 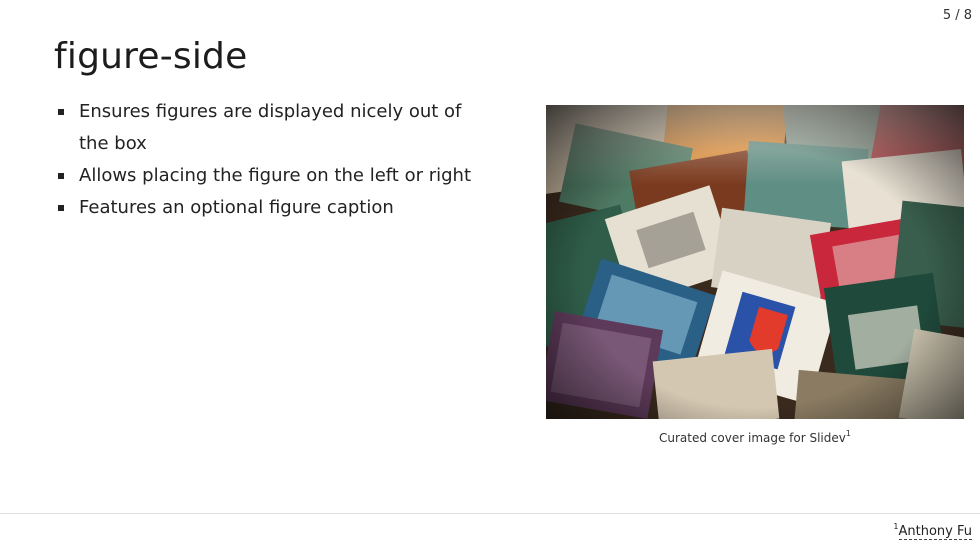 What do you see at coordinates (752, 438) in the screenshot?
I see `caption-text: Curated cover image for Slidev` at bounding box center [752, 438].